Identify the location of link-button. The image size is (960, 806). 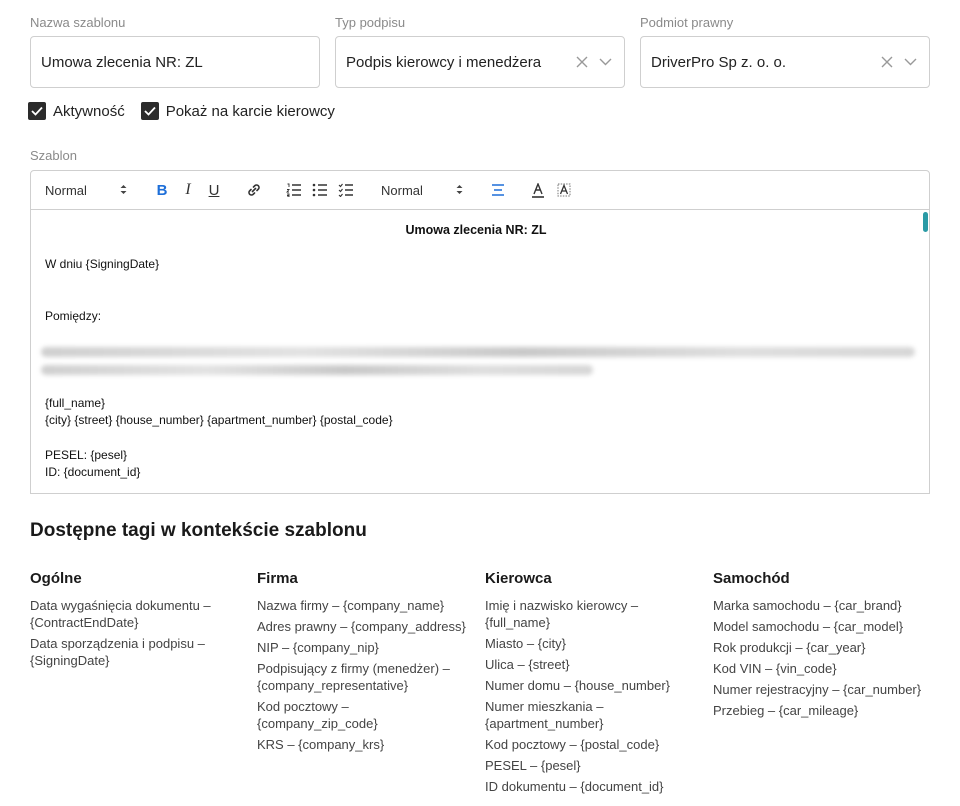
(254, 190).